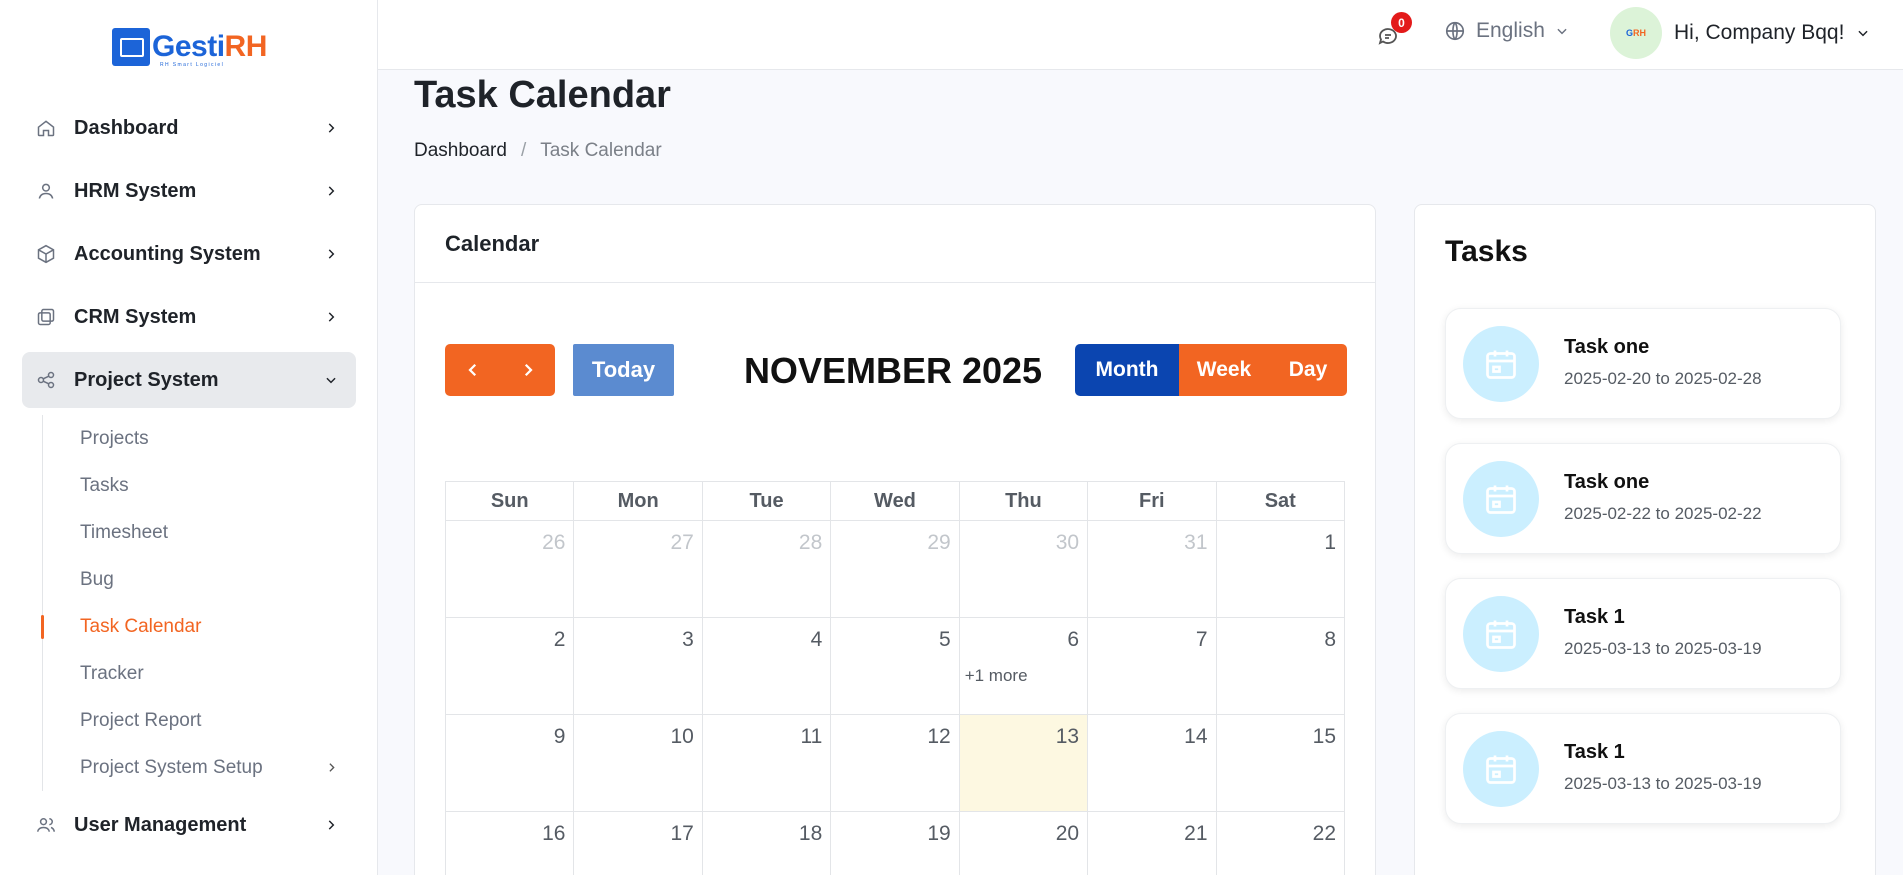  What do you see at coordinates (199, 720) in the screenshot?
I see `submenu-item-project-report: Project Report` at bounding box center [199, 720].